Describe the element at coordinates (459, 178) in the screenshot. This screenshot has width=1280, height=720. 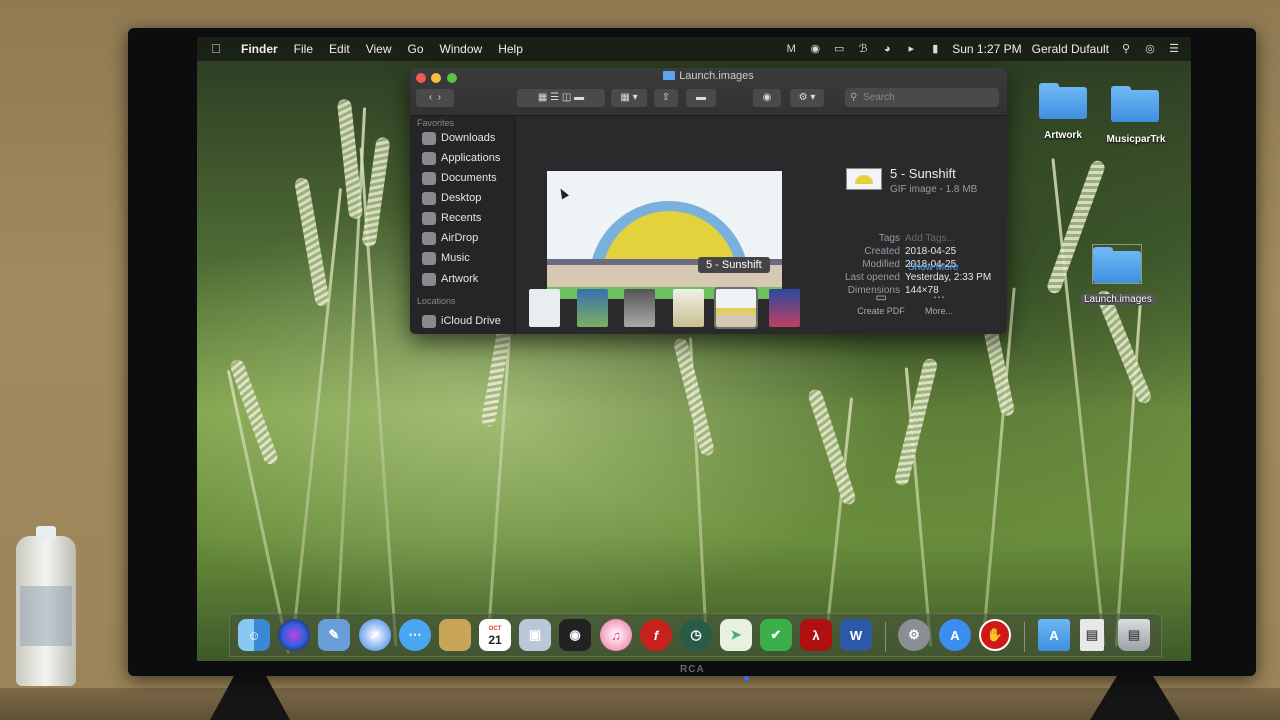
I see `sidebar-item-documents: Documents` at that location.